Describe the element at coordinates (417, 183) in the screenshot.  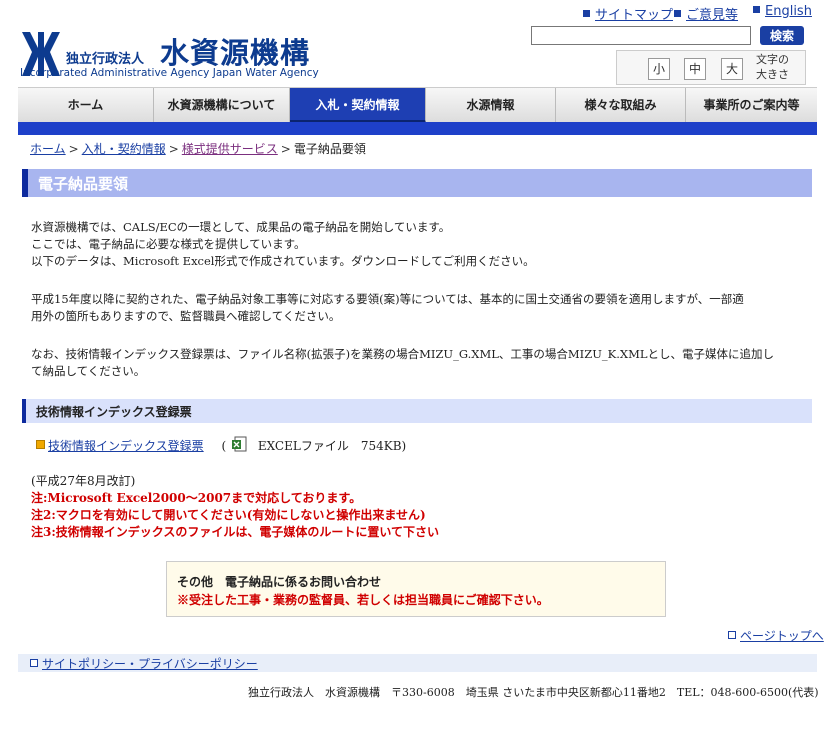
I see `page-title-bar: 電子納品要領` at that location.